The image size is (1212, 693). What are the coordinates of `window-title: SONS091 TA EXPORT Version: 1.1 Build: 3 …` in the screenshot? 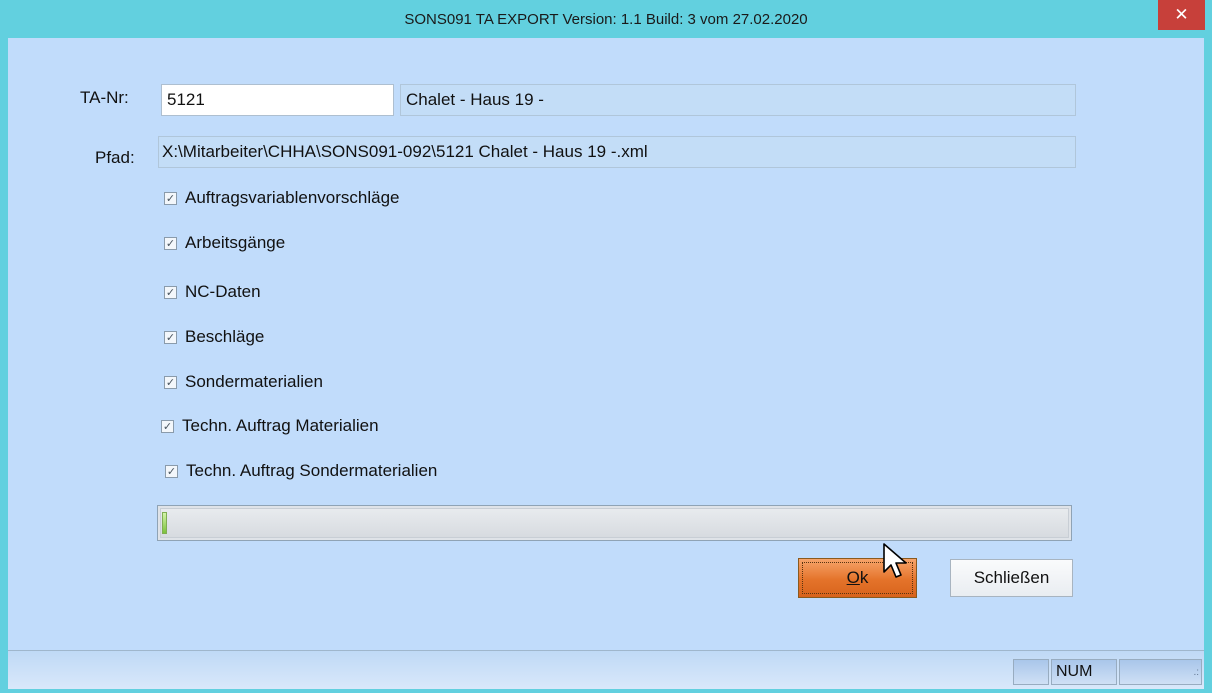 It's located at (606, 19).